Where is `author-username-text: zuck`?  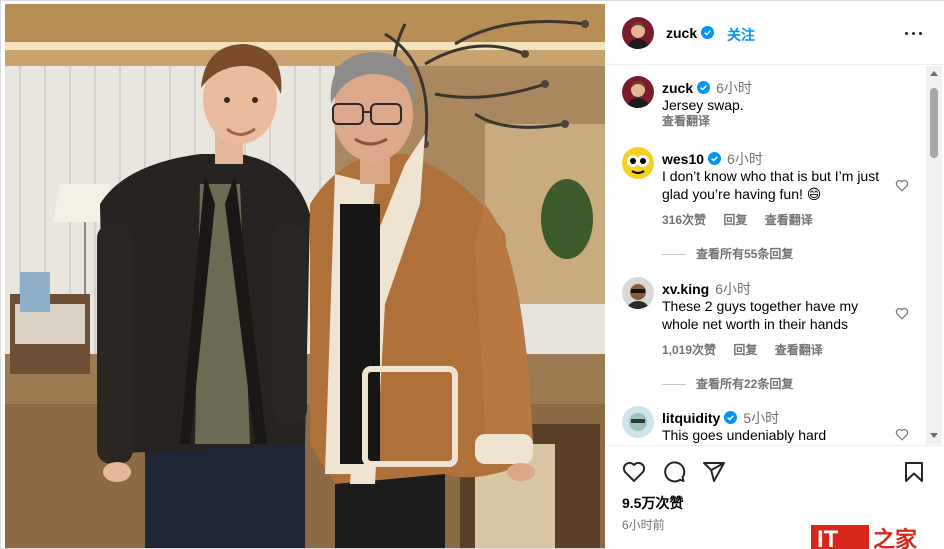 author-username-text: zuck is located at coordinates (681, 33).